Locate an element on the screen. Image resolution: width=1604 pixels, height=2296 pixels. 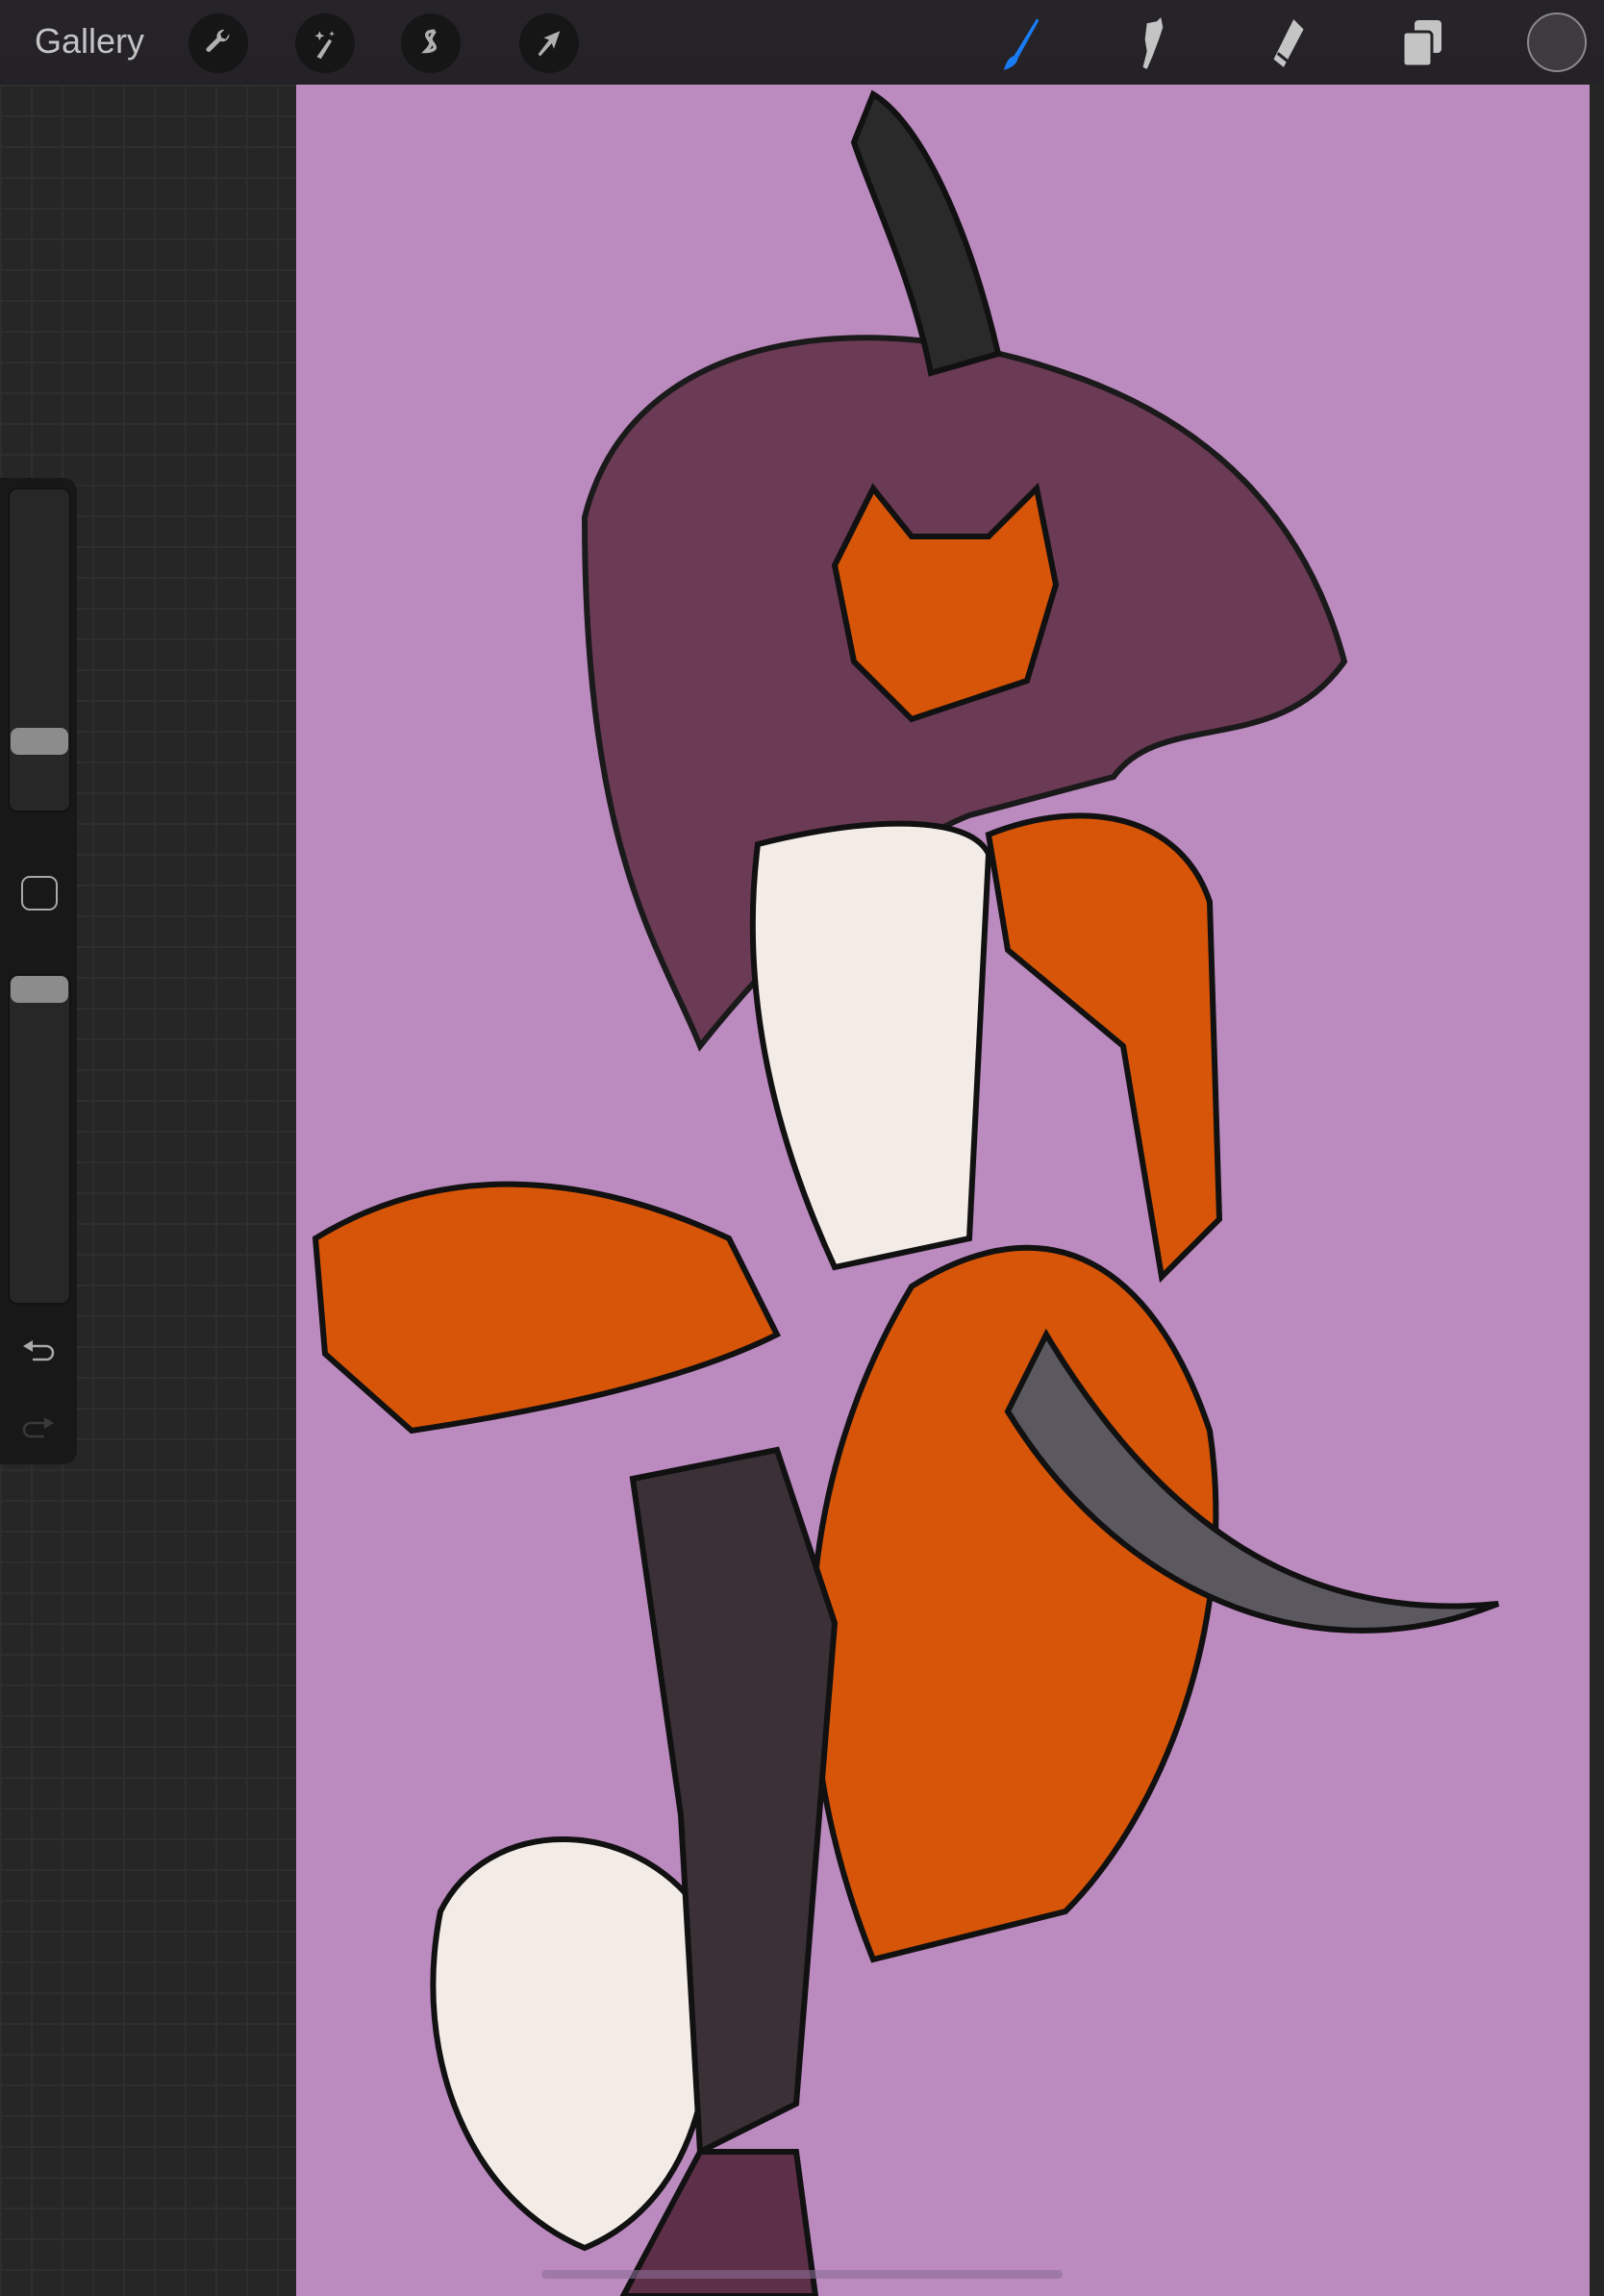
adjustments-button is located at coordinates (325, 43).